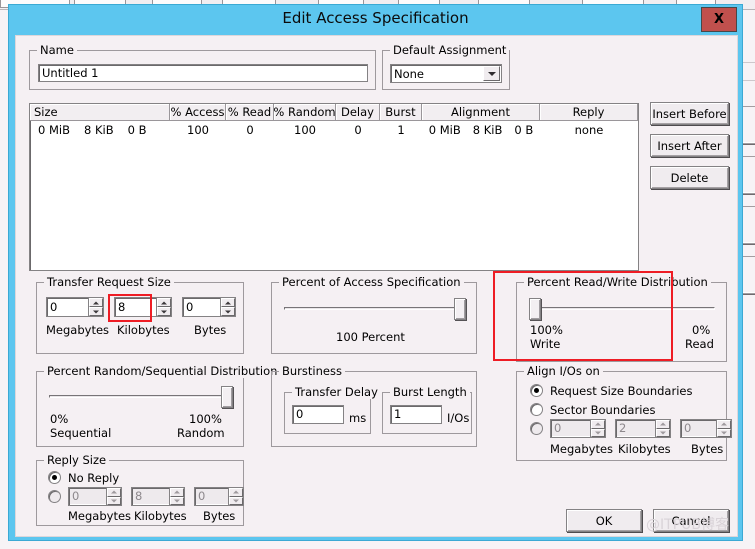  What do you see at coordinates (689, 177) in the screenshot?
I see `delete-button: Delete` at bounding box center [689, 177].